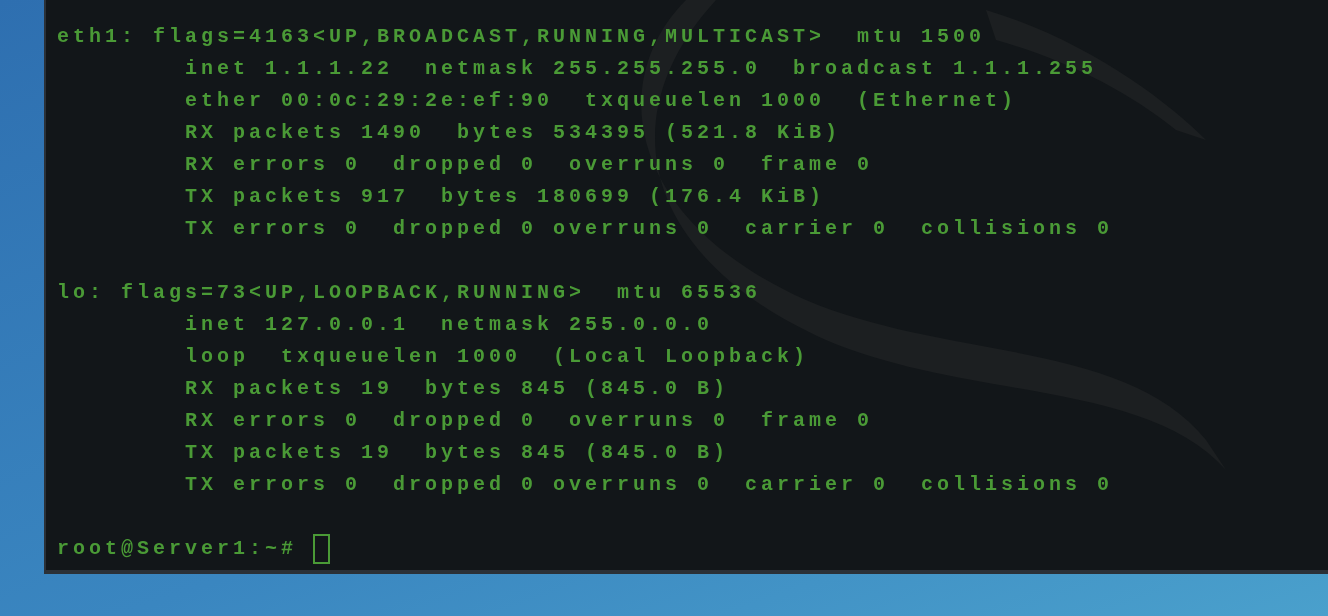  What do you see at coordinates (505, 197) in the screenshot?
I see `terminal-line: TX packets 917 bytes 180699 (176.4 KiB)` at bounding box center [505, 197].